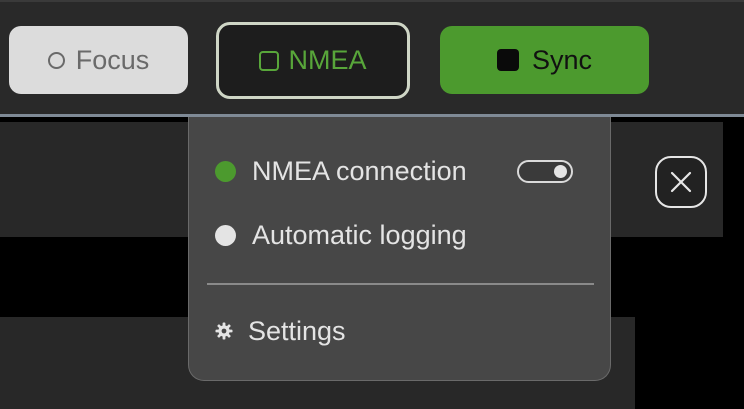 The height and width of the screenshot is (409, 744). I want to click on toggle-knob, so click(560, 171).